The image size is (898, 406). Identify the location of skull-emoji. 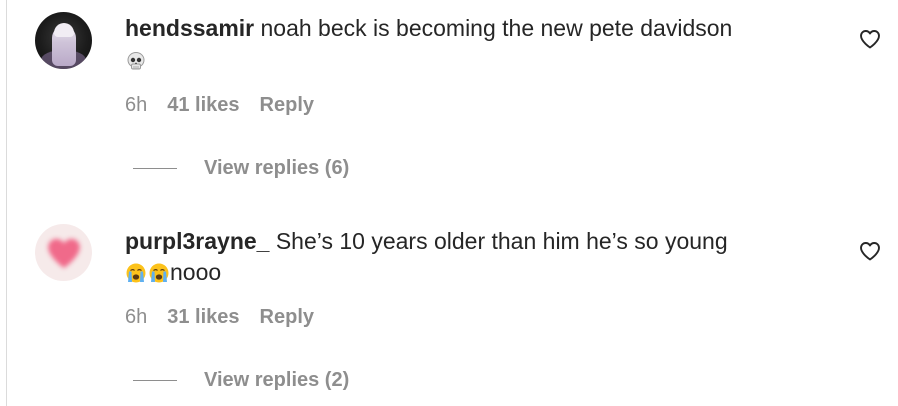
(136, 61).